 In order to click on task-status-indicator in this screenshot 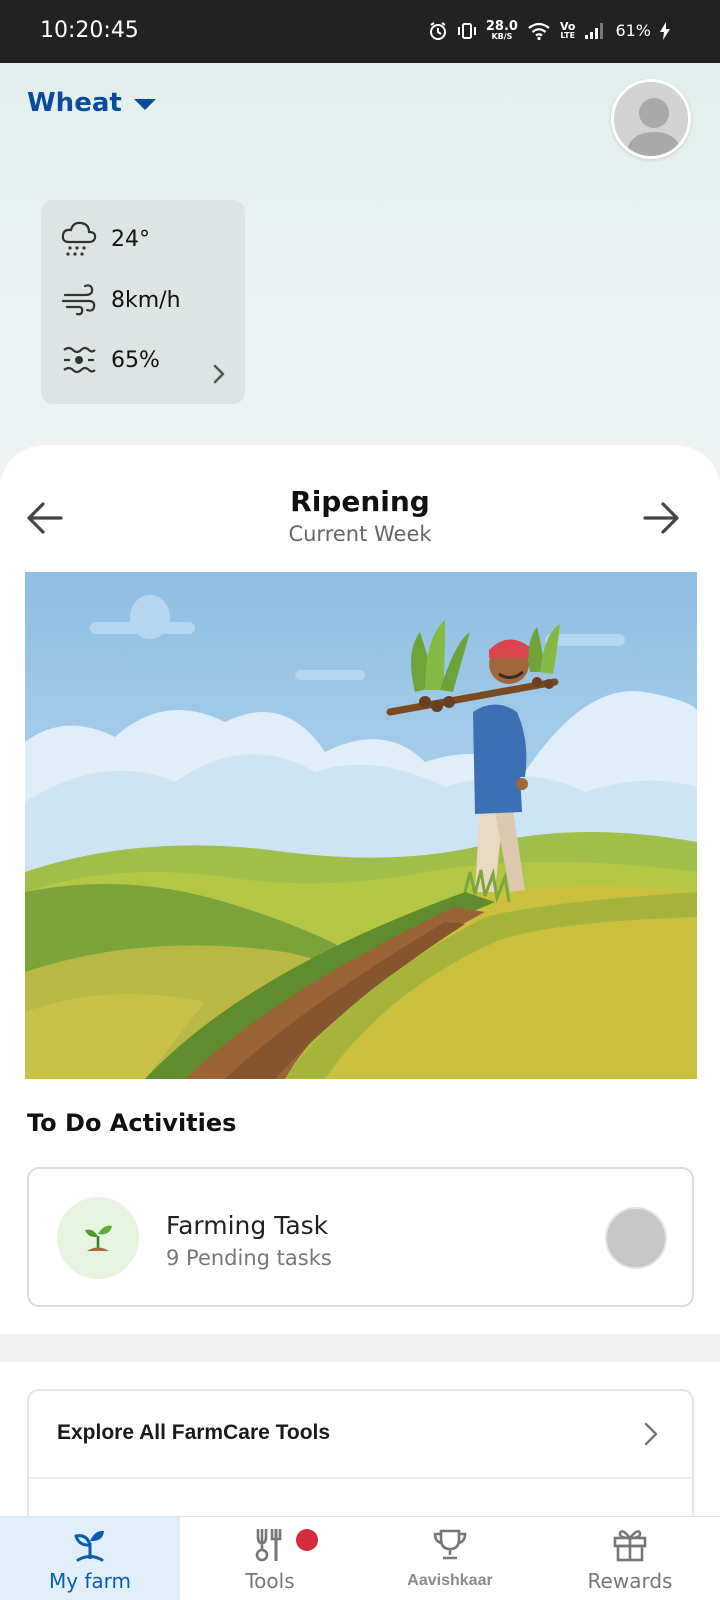, I will do `click(636, 1238)`.